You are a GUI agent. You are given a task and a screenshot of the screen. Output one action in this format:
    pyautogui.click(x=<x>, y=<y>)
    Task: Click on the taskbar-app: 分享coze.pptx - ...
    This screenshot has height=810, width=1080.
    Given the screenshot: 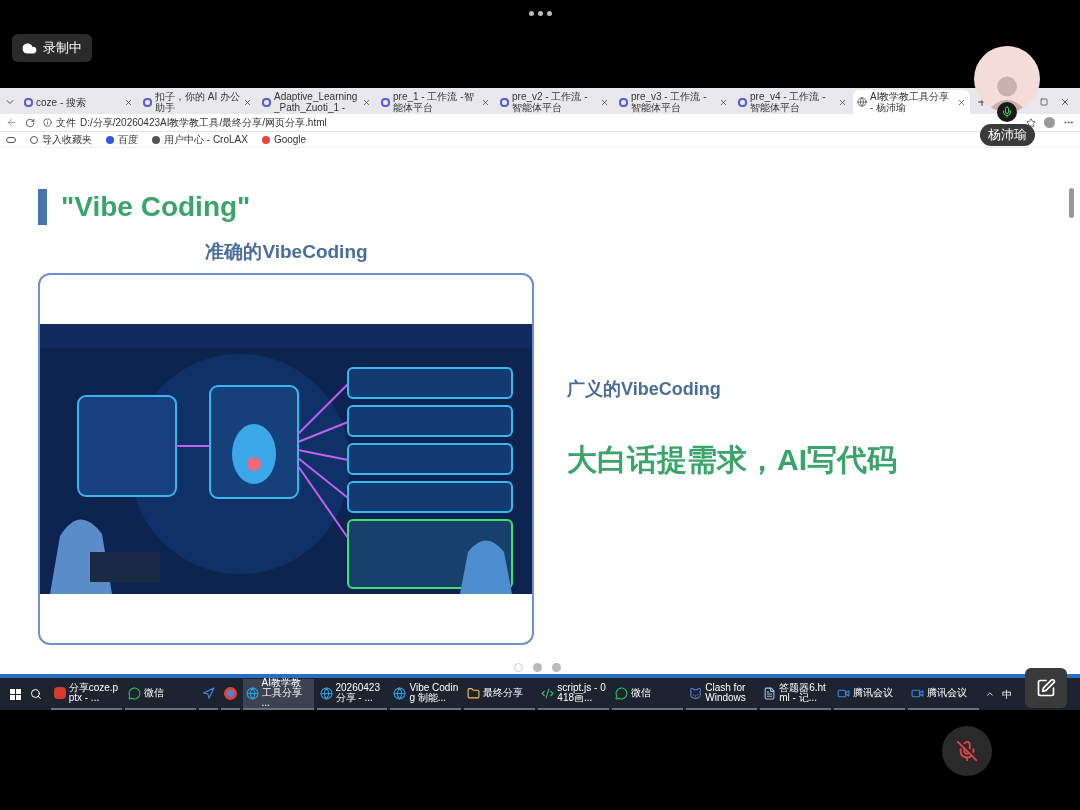 What is the action you would take?
    pyautogui.click(x=86, y=694)
    